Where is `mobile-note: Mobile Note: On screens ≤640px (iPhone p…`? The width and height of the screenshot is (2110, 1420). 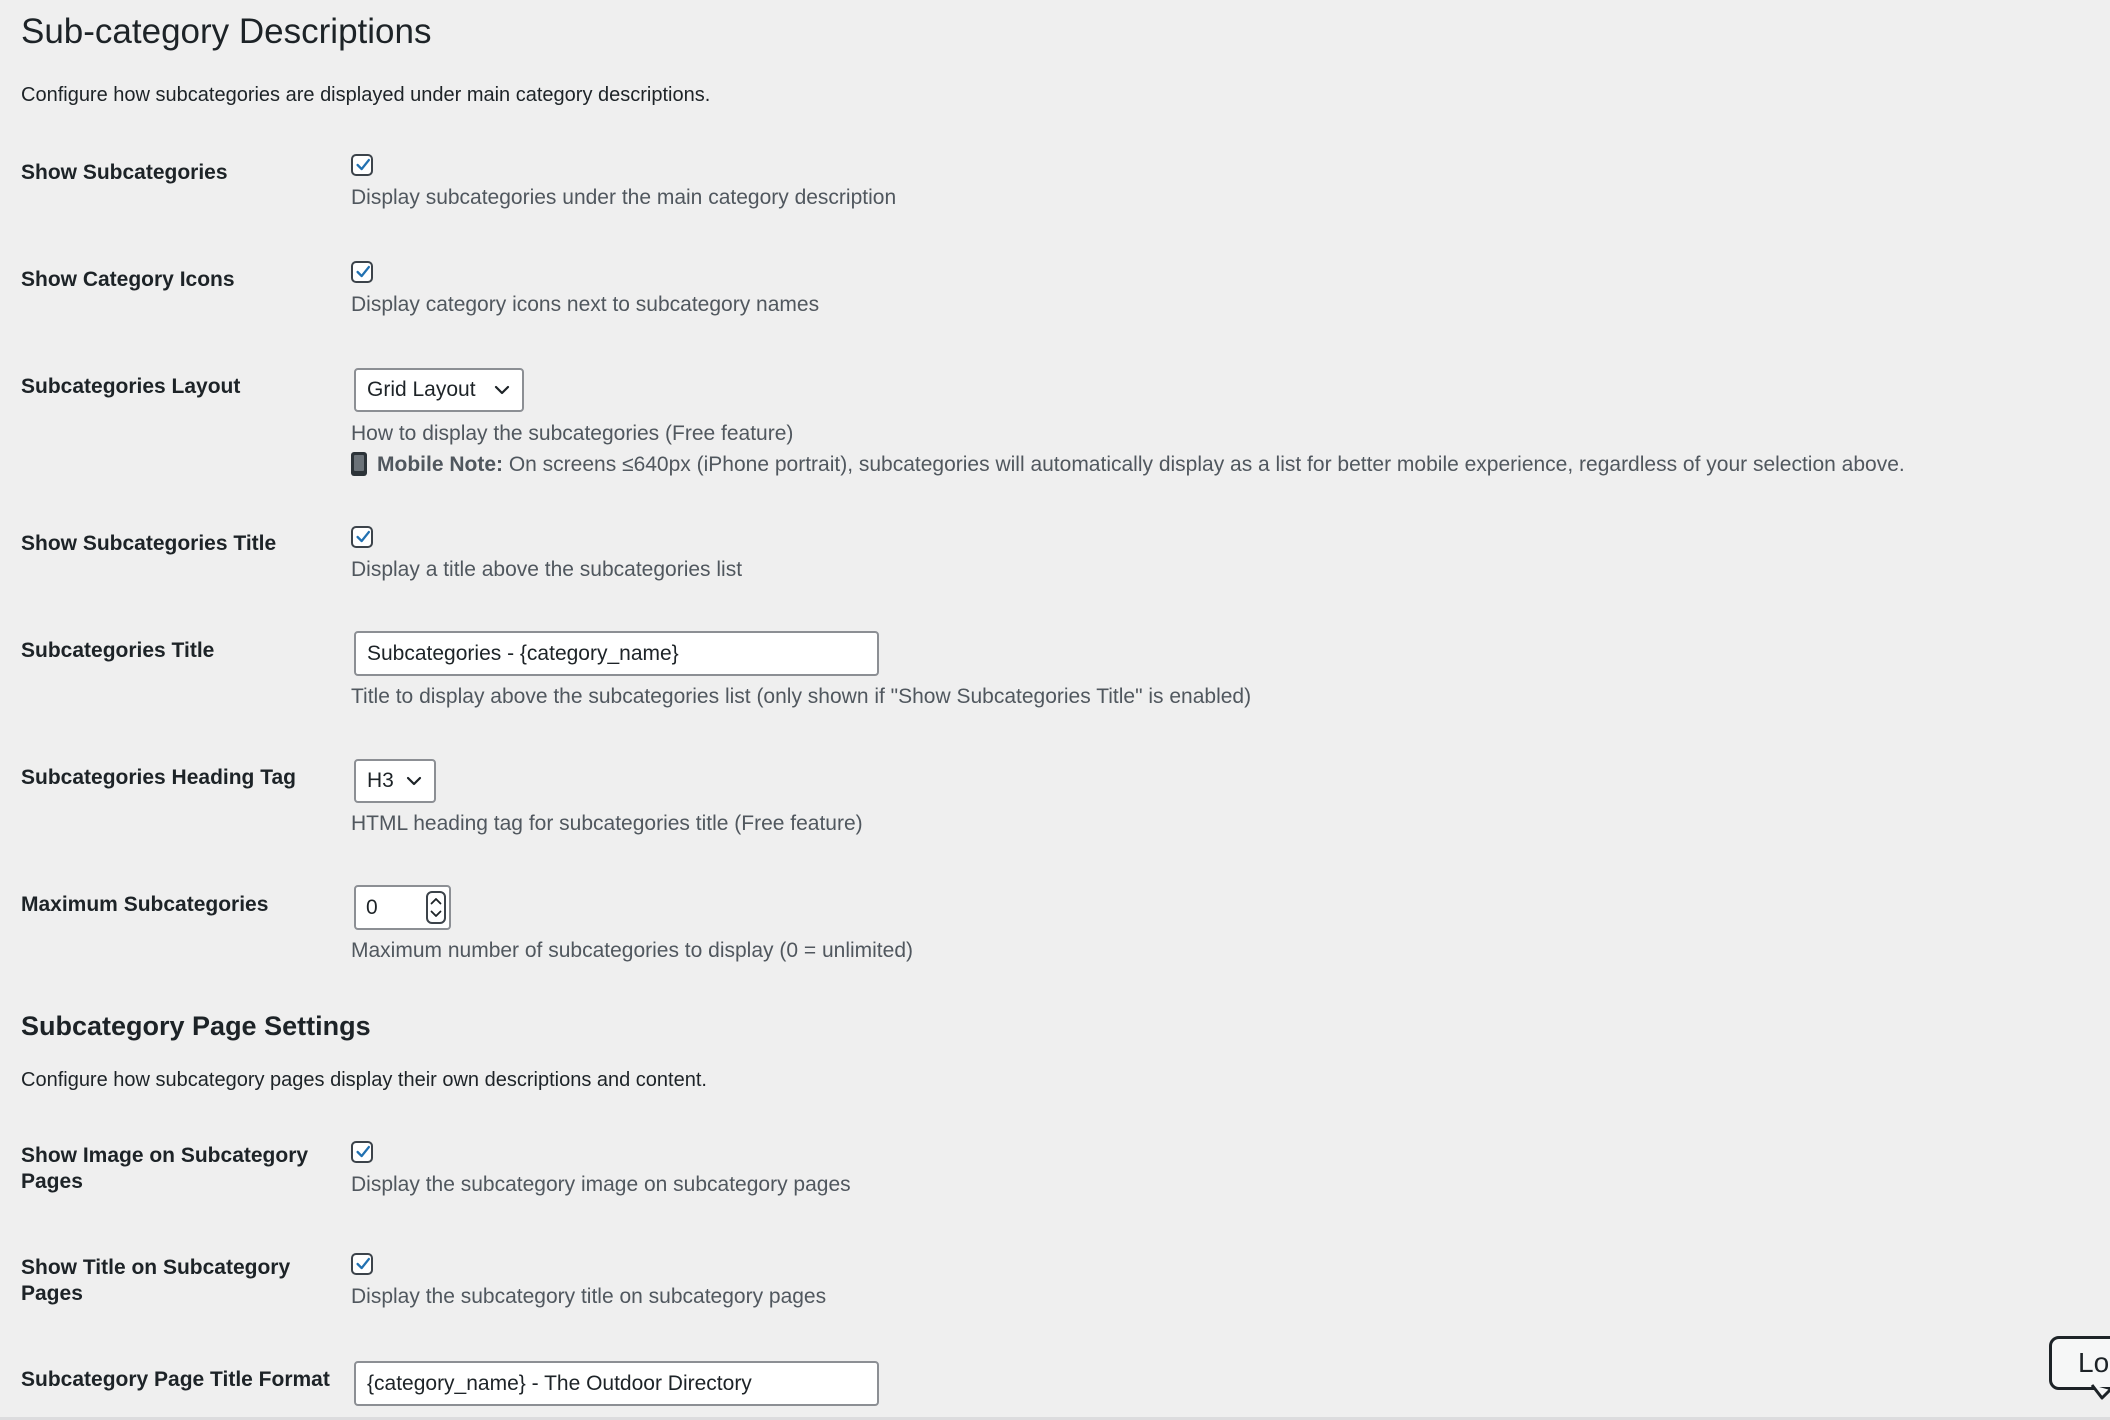
mobile-note: Mobile Note: On screens ≤640px (iPhone p… is located at coordinates (1128, 464).